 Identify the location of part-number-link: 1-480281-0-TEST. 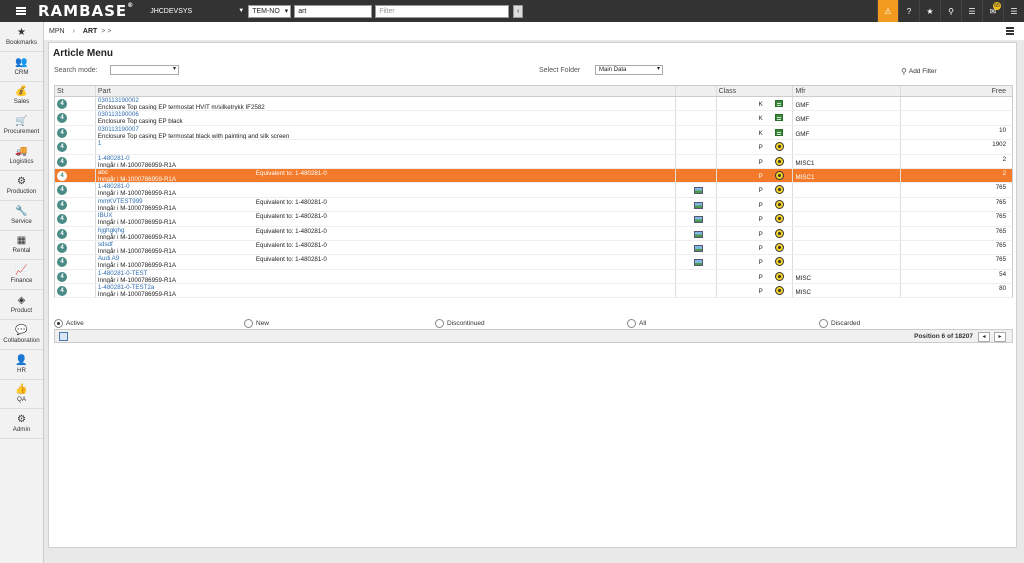
(123, 273).